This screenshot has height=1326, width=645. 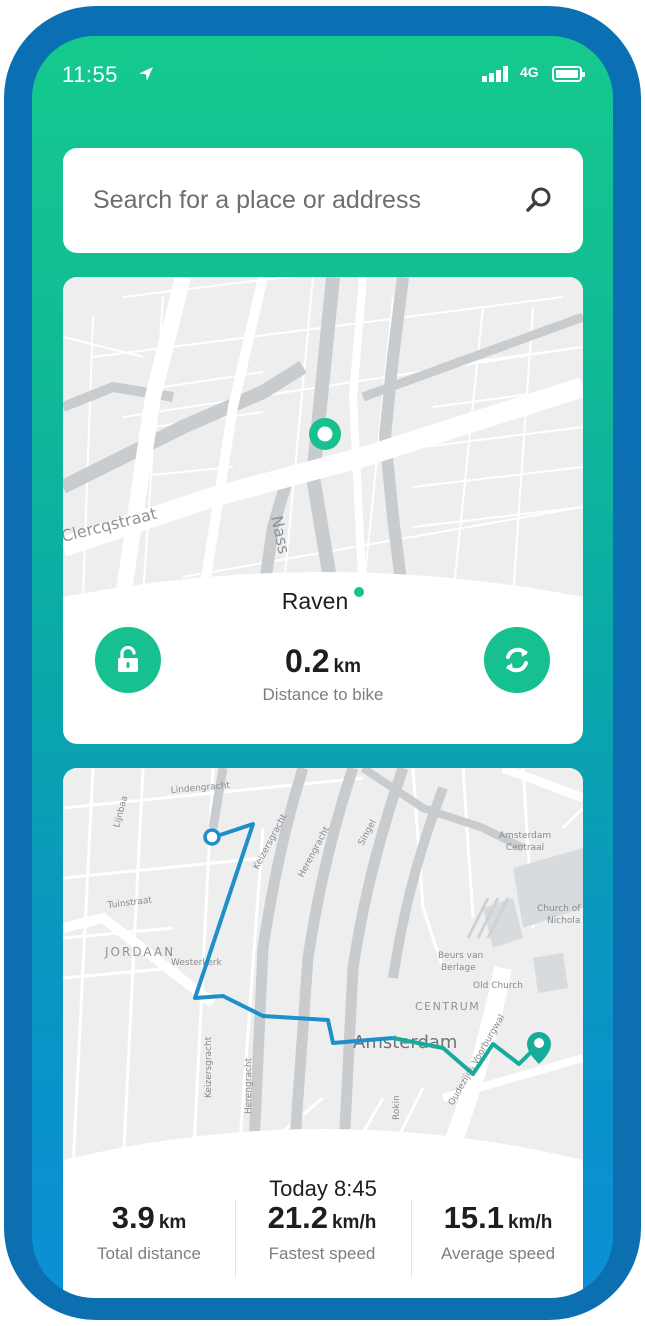 I want to click on map-label: Beurs van, so click(x=460, y=956).